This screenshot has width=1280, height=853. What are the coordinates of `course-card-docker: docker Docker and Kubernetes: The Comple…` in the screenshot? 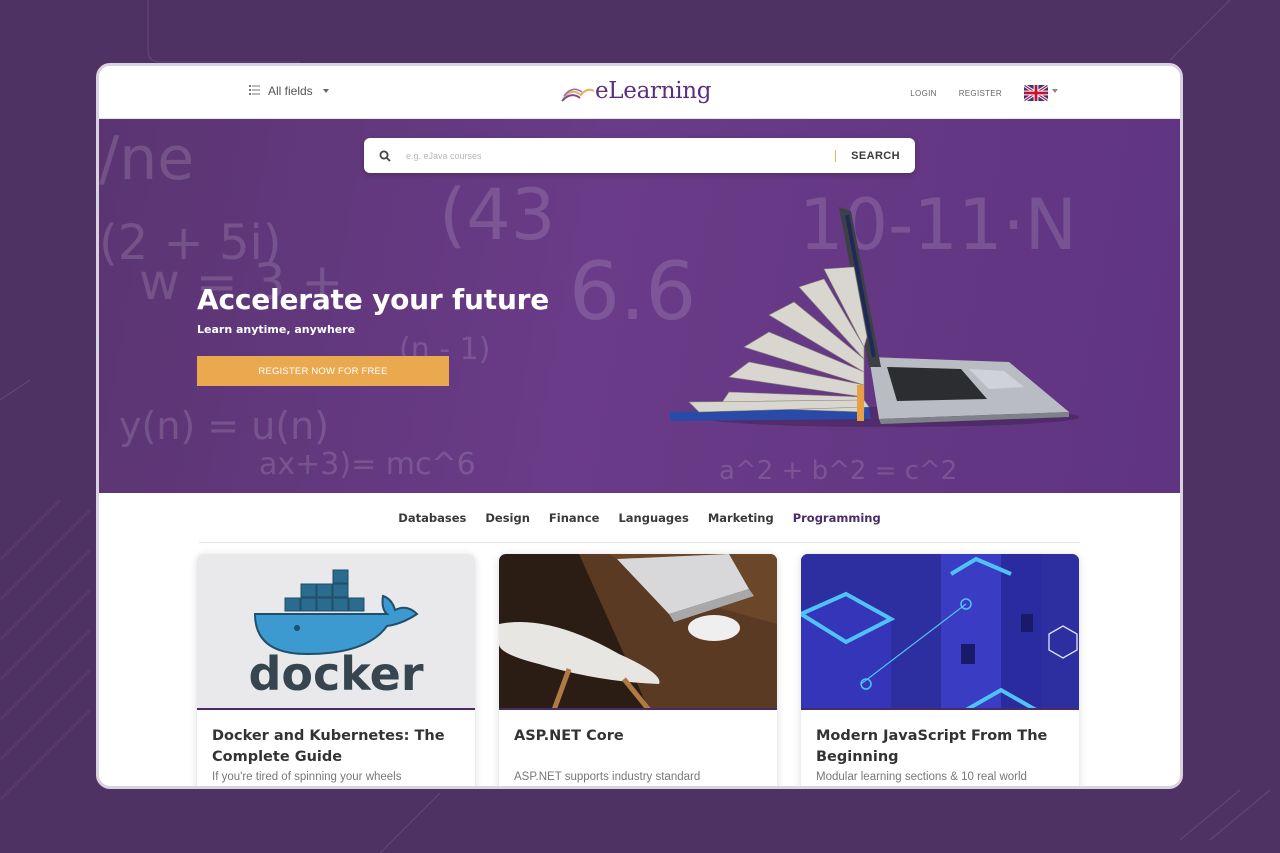 It's located at (336, 670).